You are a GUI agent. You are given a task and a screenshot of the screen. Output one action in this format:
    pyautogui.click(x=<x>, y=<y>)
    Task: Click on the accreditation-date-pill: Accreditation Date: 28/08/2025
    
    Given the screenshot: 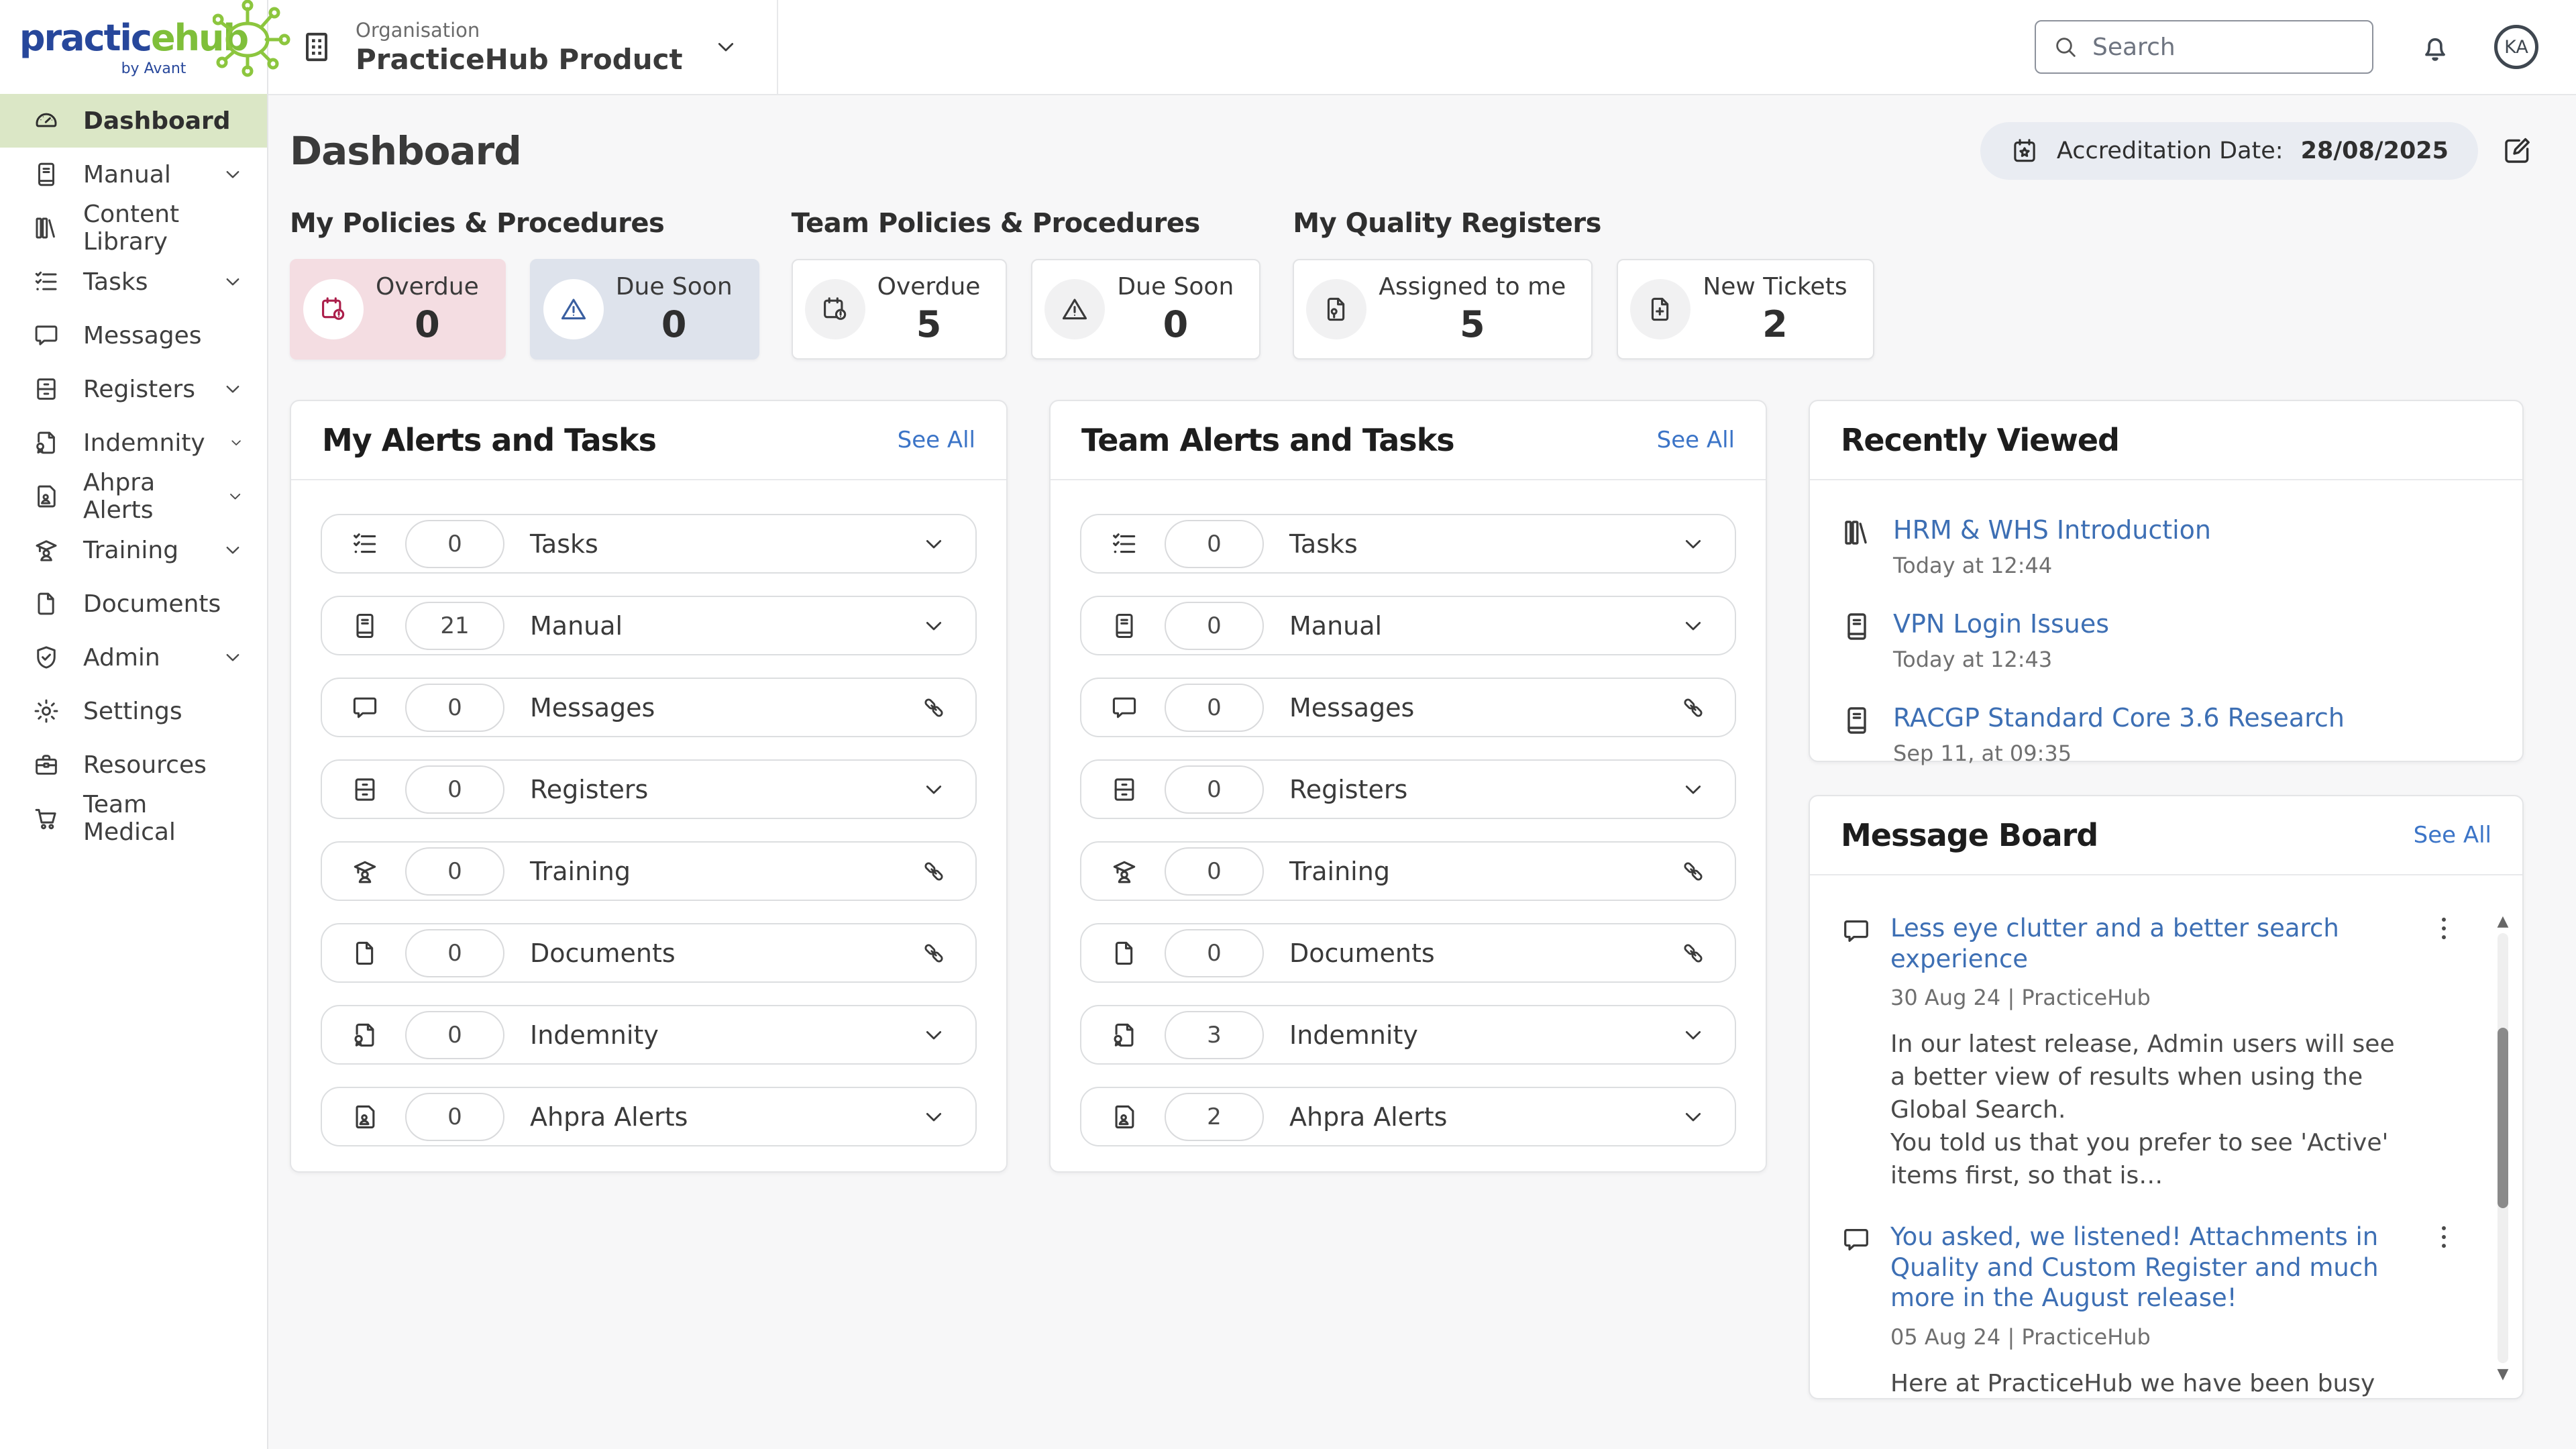 What is the action you would take?
    pyautogui.click(x=2229, y=151)
    